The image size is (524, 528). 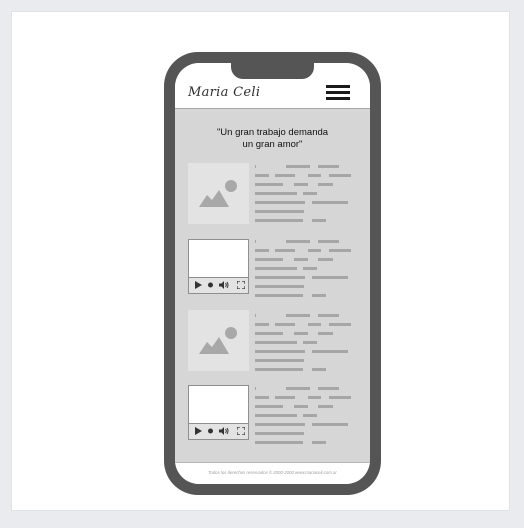 What do you see at coordinates (272, 144) in the screenshot?
I see `tagline-line-2: un gran amor"` at bounding box center [272, 144].